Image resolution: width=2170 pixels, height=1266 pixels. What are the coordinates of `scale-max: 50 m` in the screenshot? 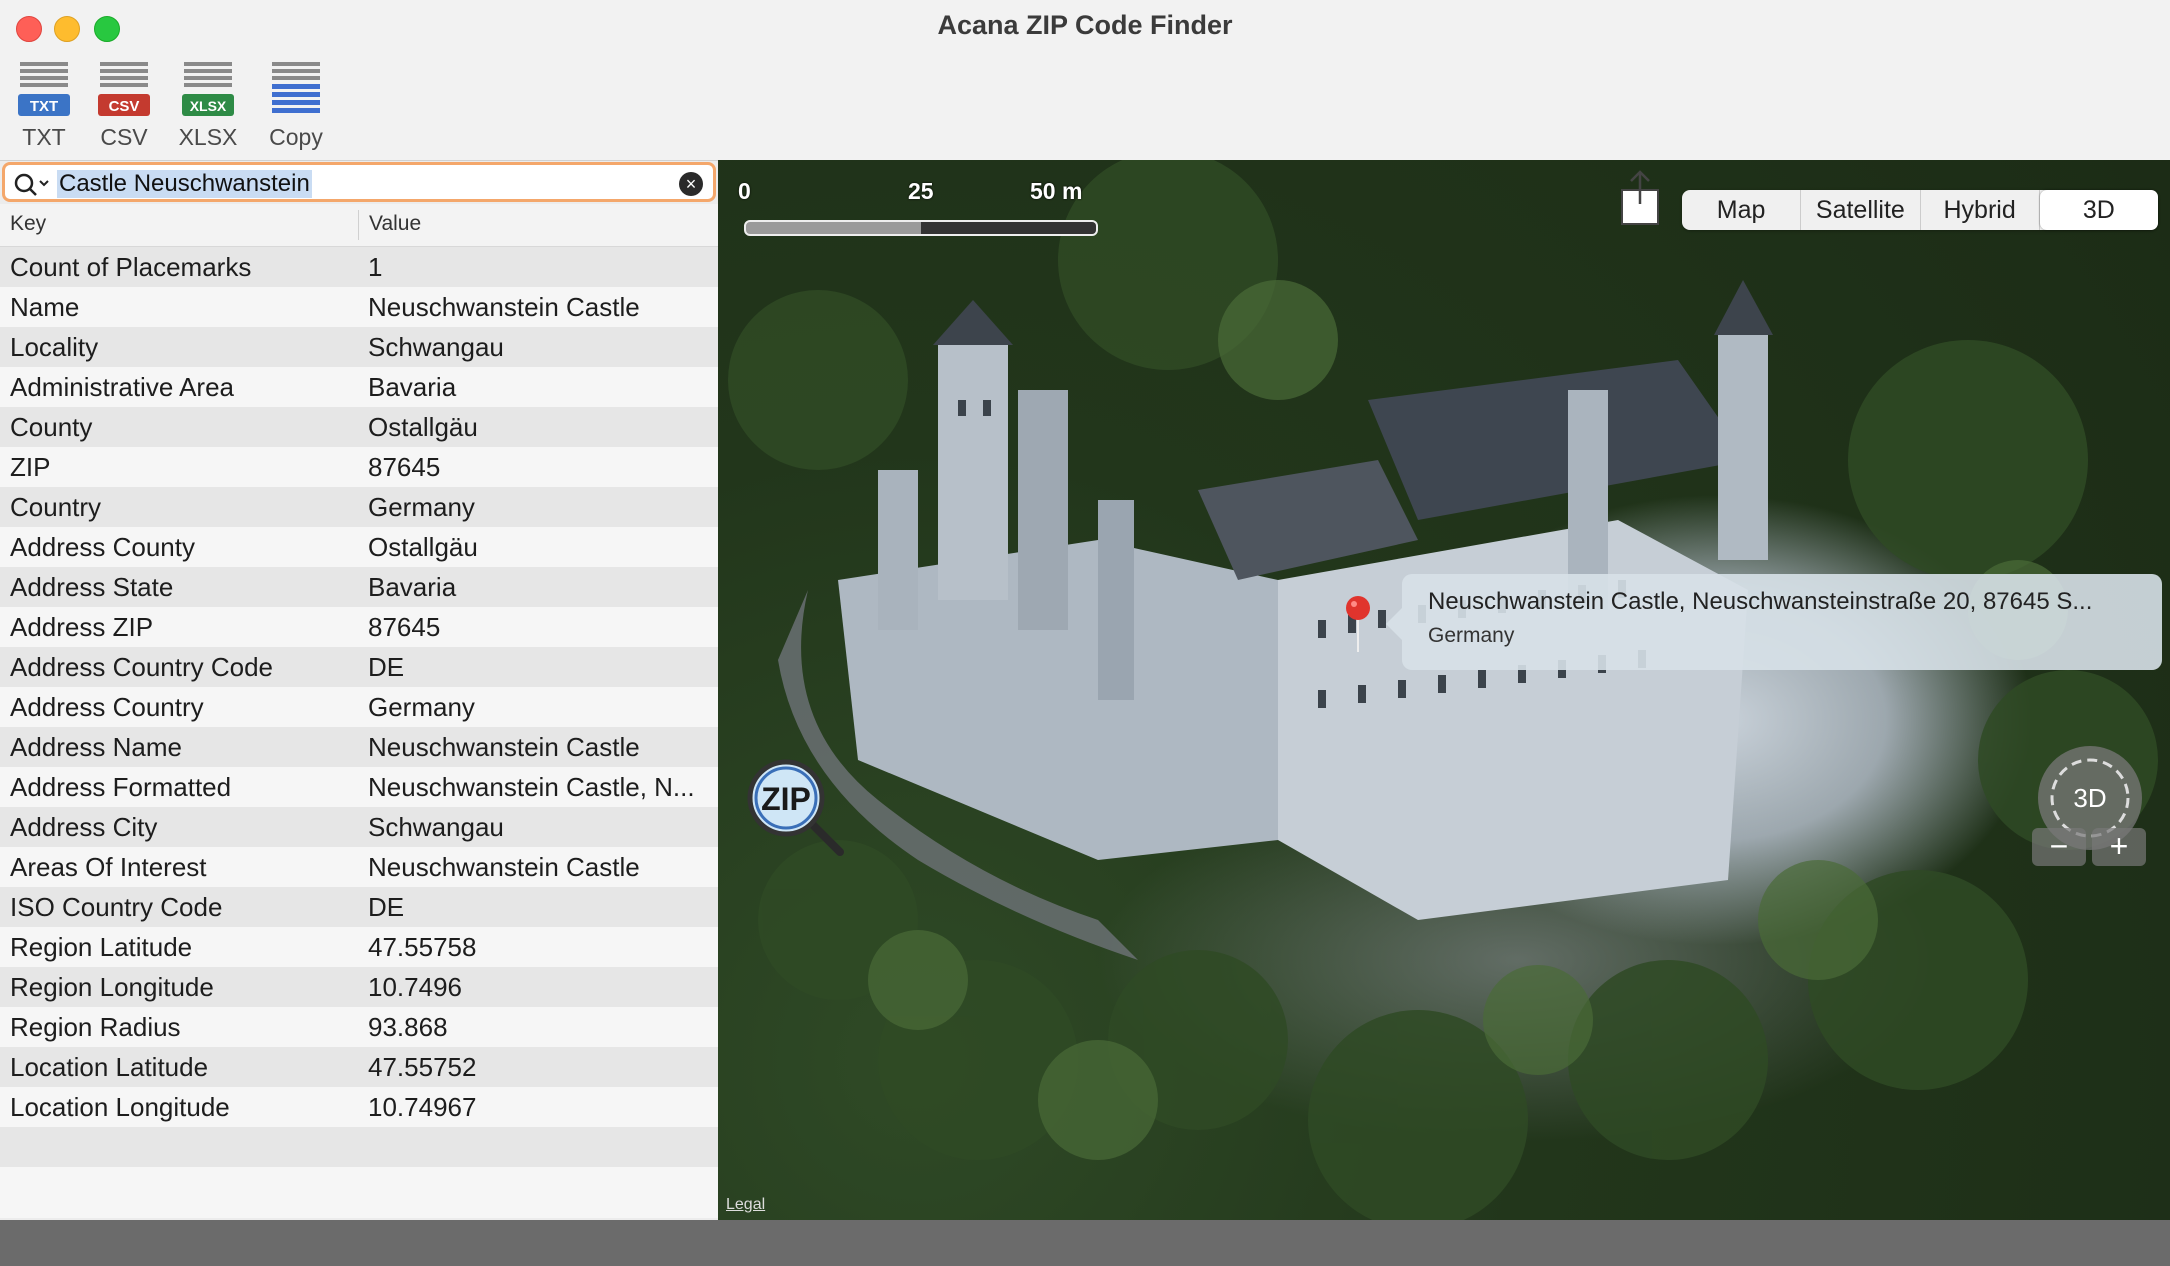 It's located at (1056, 191).